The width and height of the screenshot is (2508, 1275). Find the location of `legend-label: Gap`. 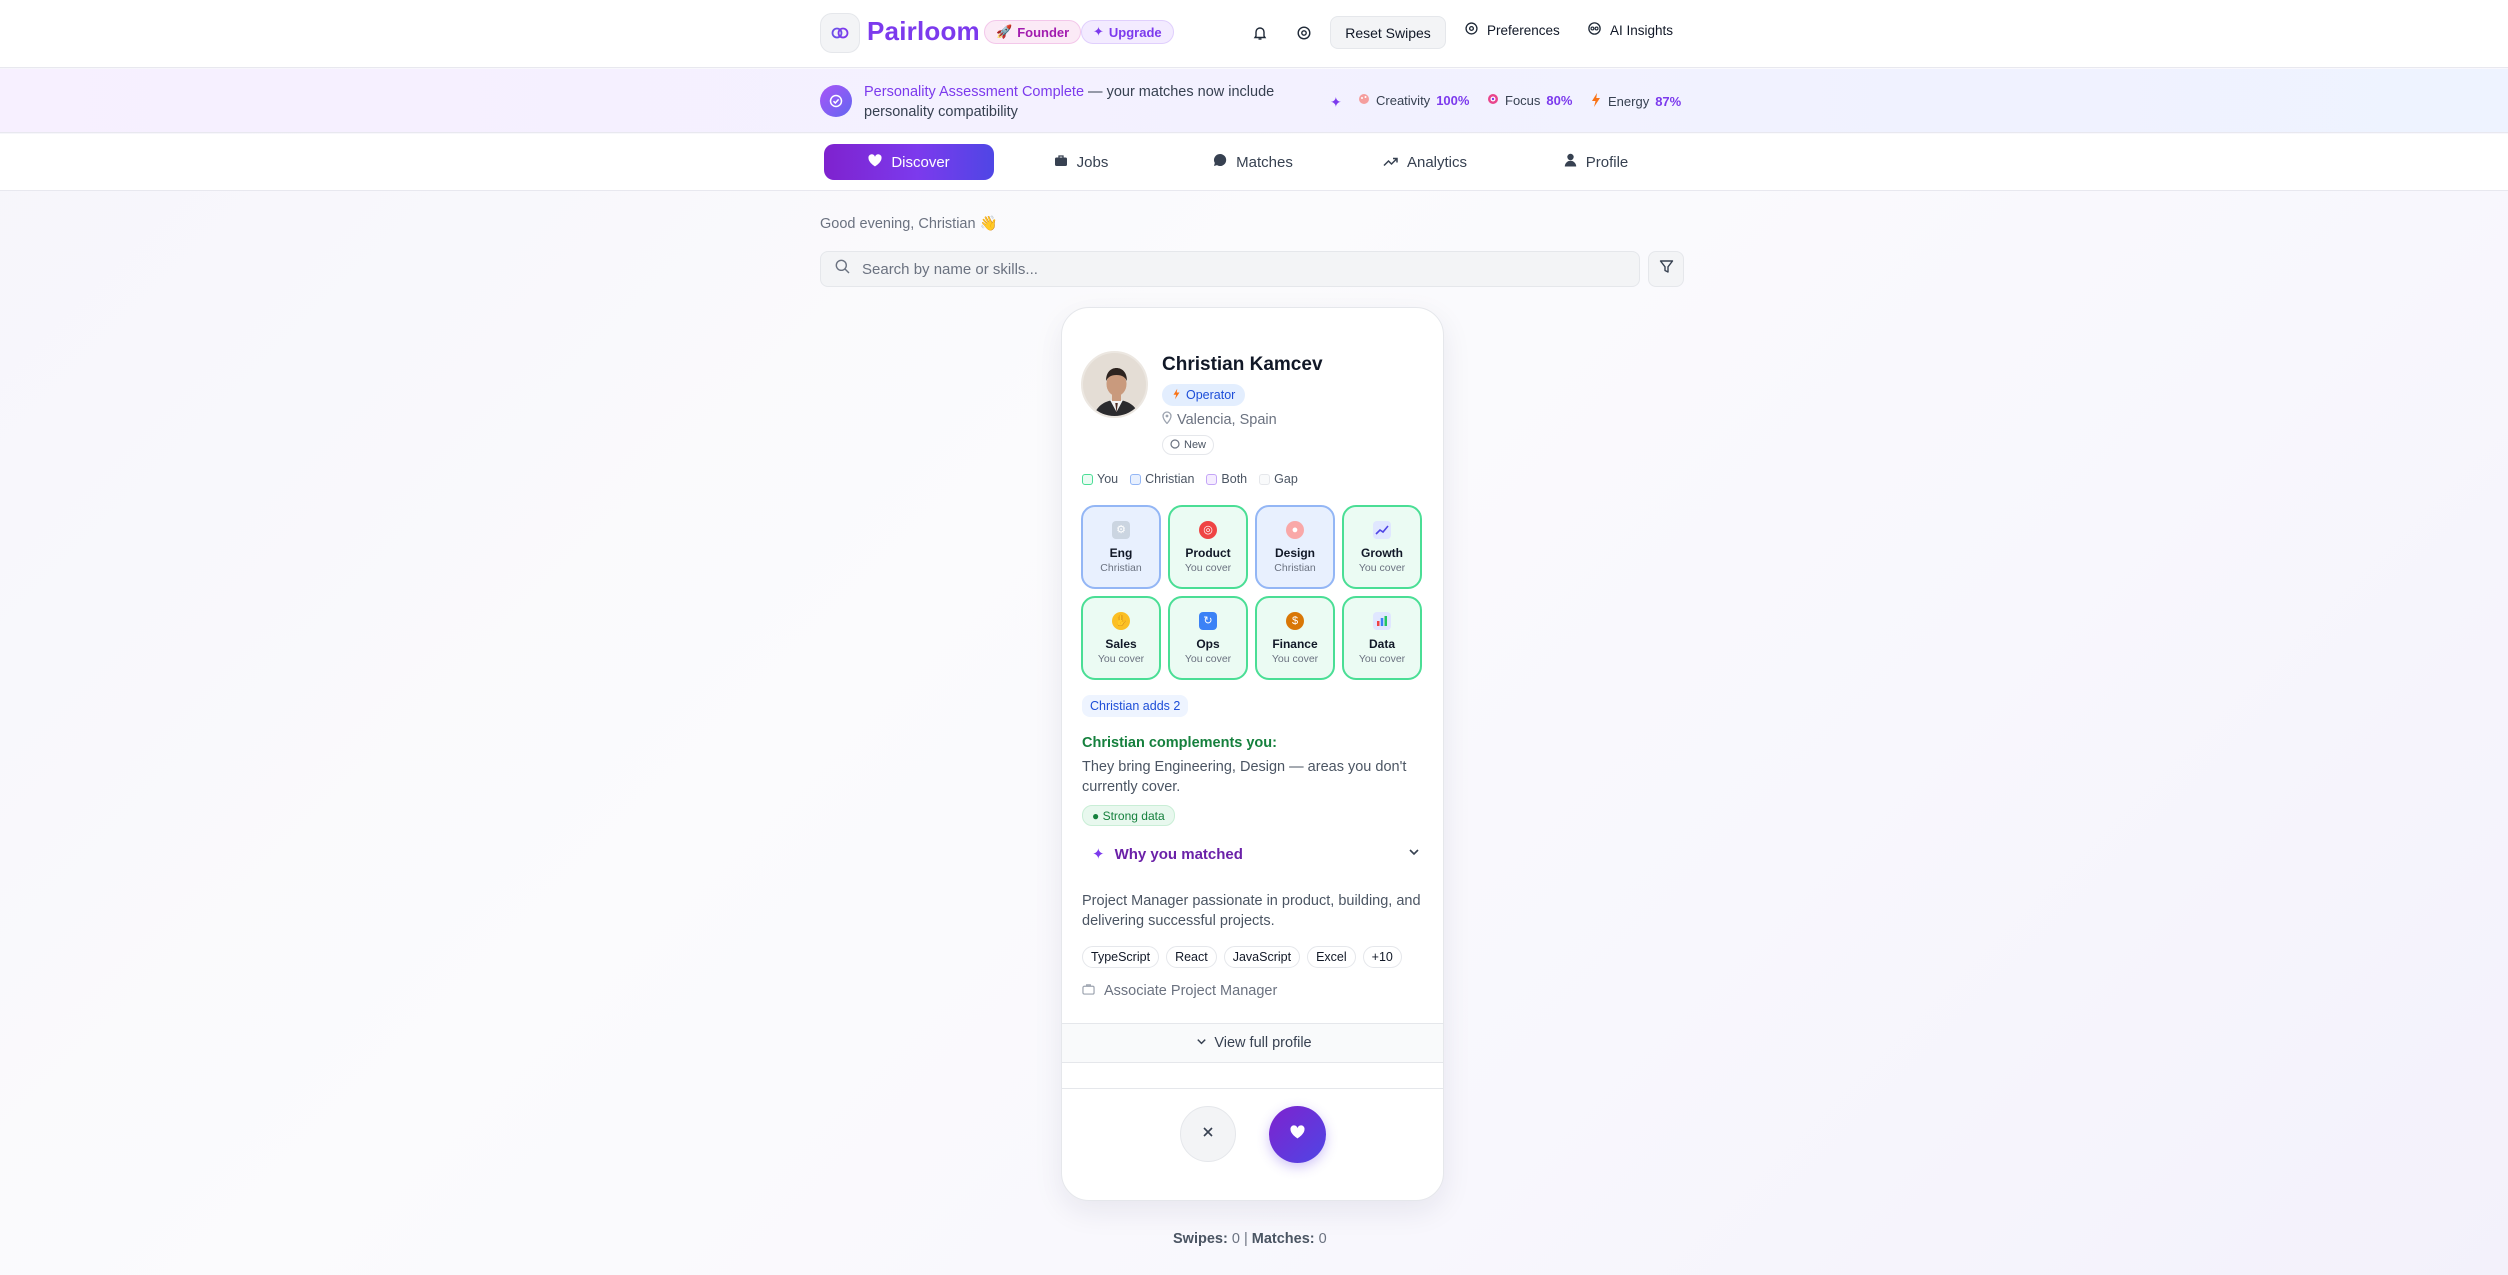

legend-label: Gap is located at coordinates (1286, 479).